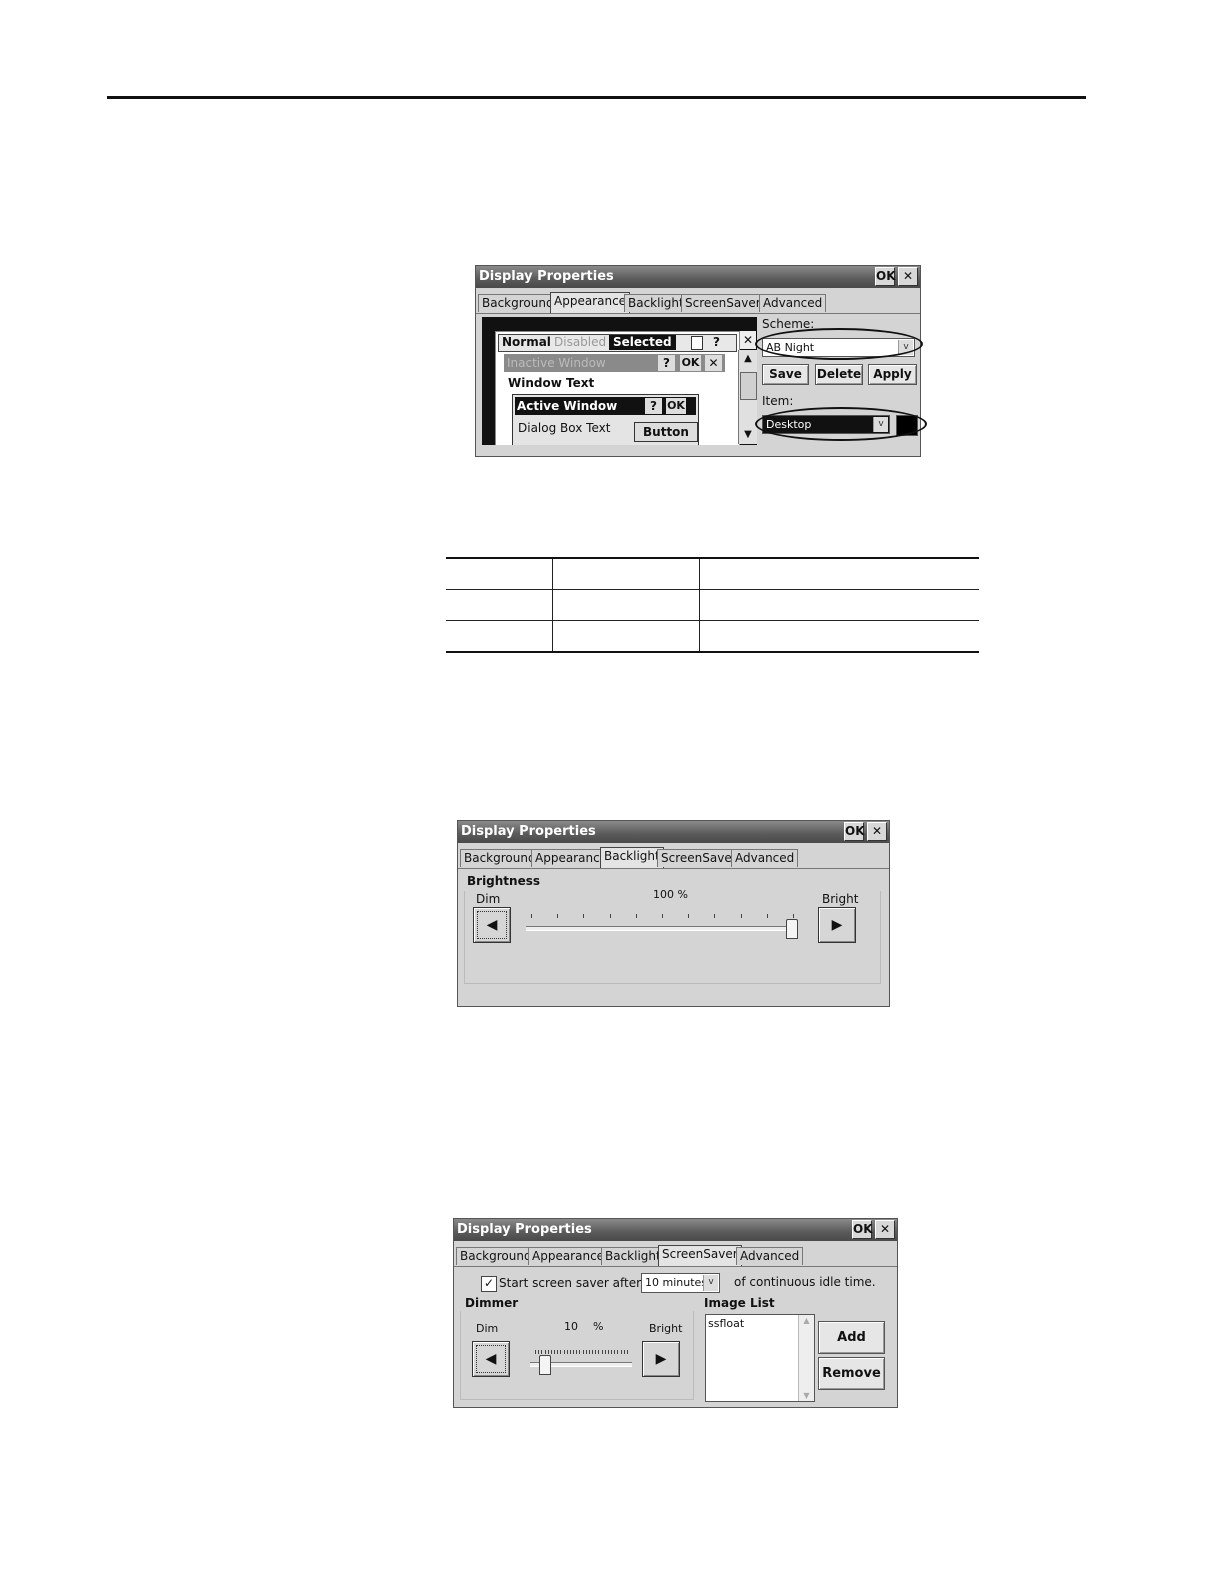 The image size is (1224, 1584). What do you see at coordinates (826, 424) in the screenshot?
I see `item-select: Desktop v` at bounding box center [826, 424].